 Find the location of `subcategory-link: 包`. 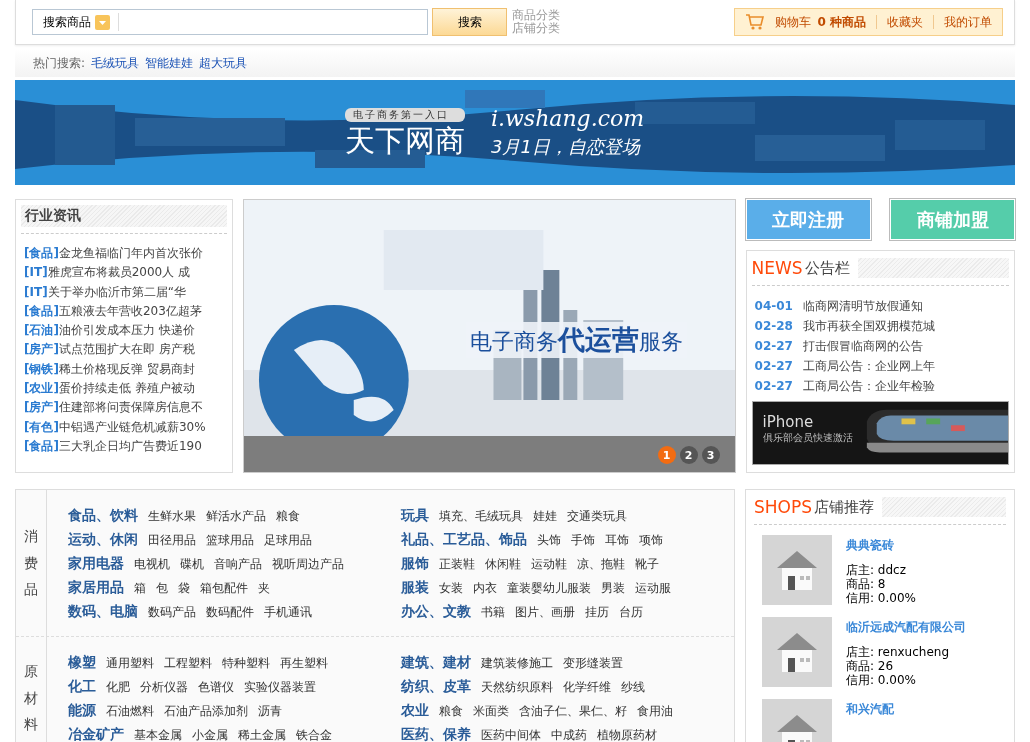

subcategory-link: 包 is located at coordinates (162, 588).